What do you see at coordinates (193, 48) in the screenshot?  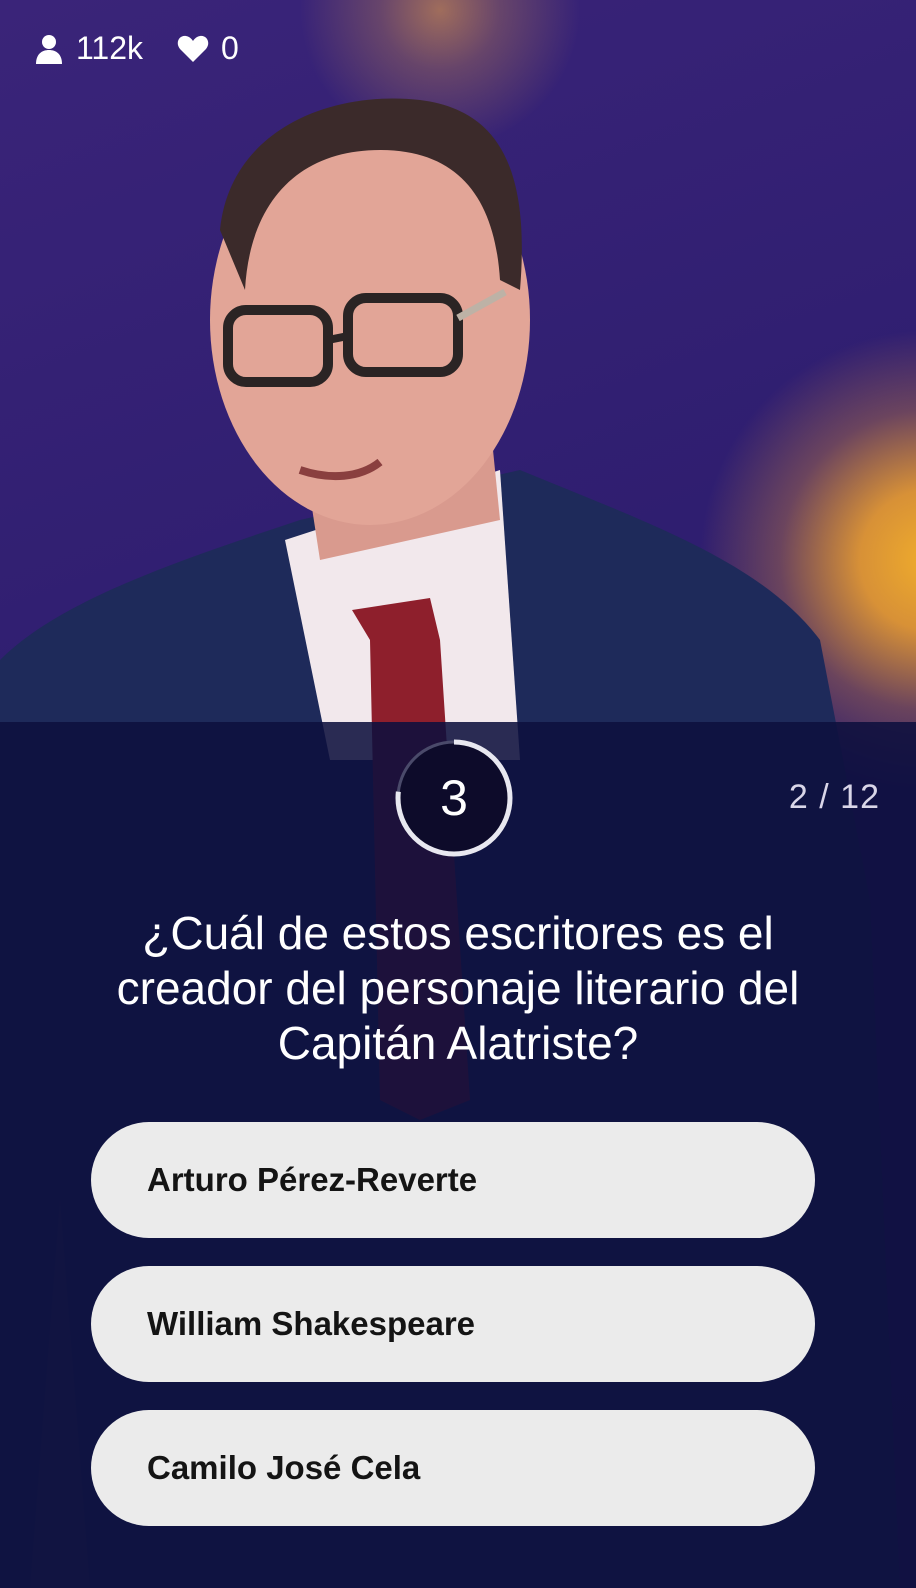 I see `heart-icon` at bounding box center [193, 48].